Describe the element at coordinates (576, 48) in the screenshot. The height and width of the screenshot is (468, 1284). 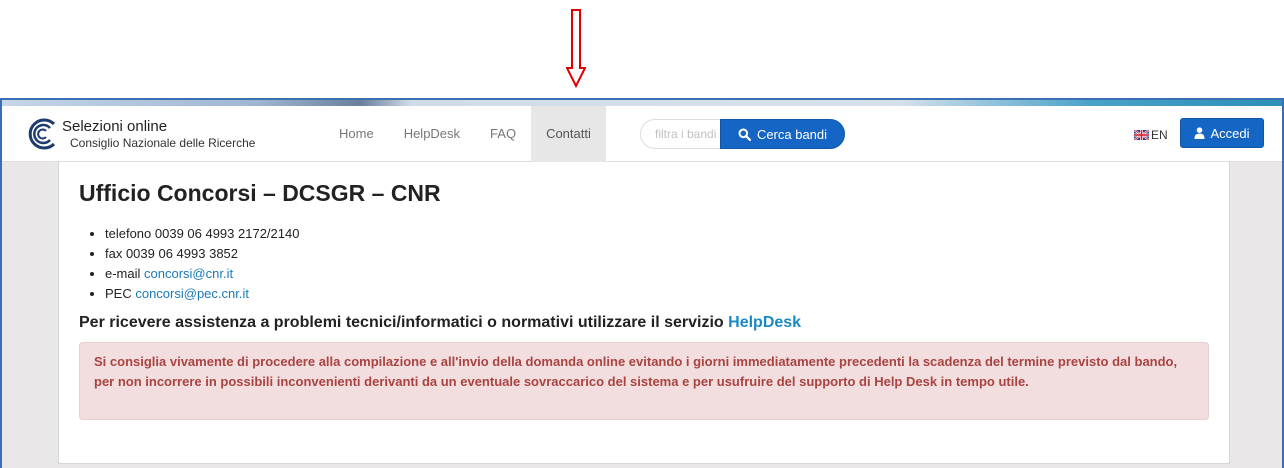
I see `annotation-arrow-icon` at that location.